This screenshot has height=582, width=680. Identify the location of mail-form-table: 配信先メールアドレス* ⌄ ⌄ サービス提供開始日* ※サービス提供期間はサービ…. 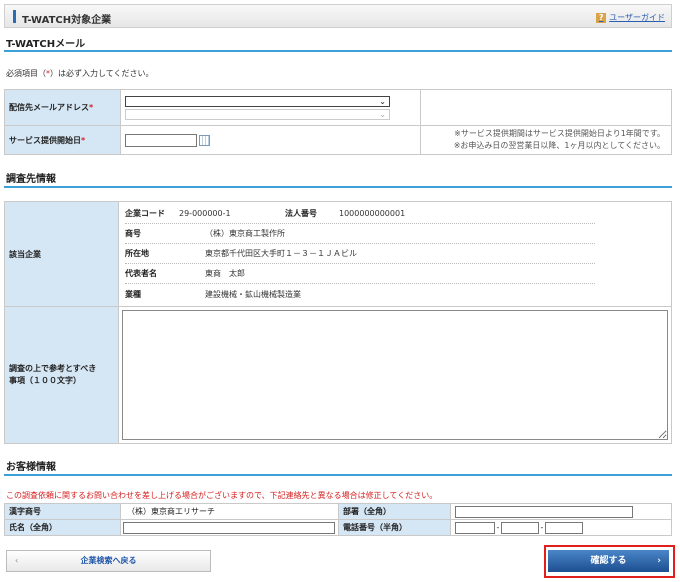
(338, 122).